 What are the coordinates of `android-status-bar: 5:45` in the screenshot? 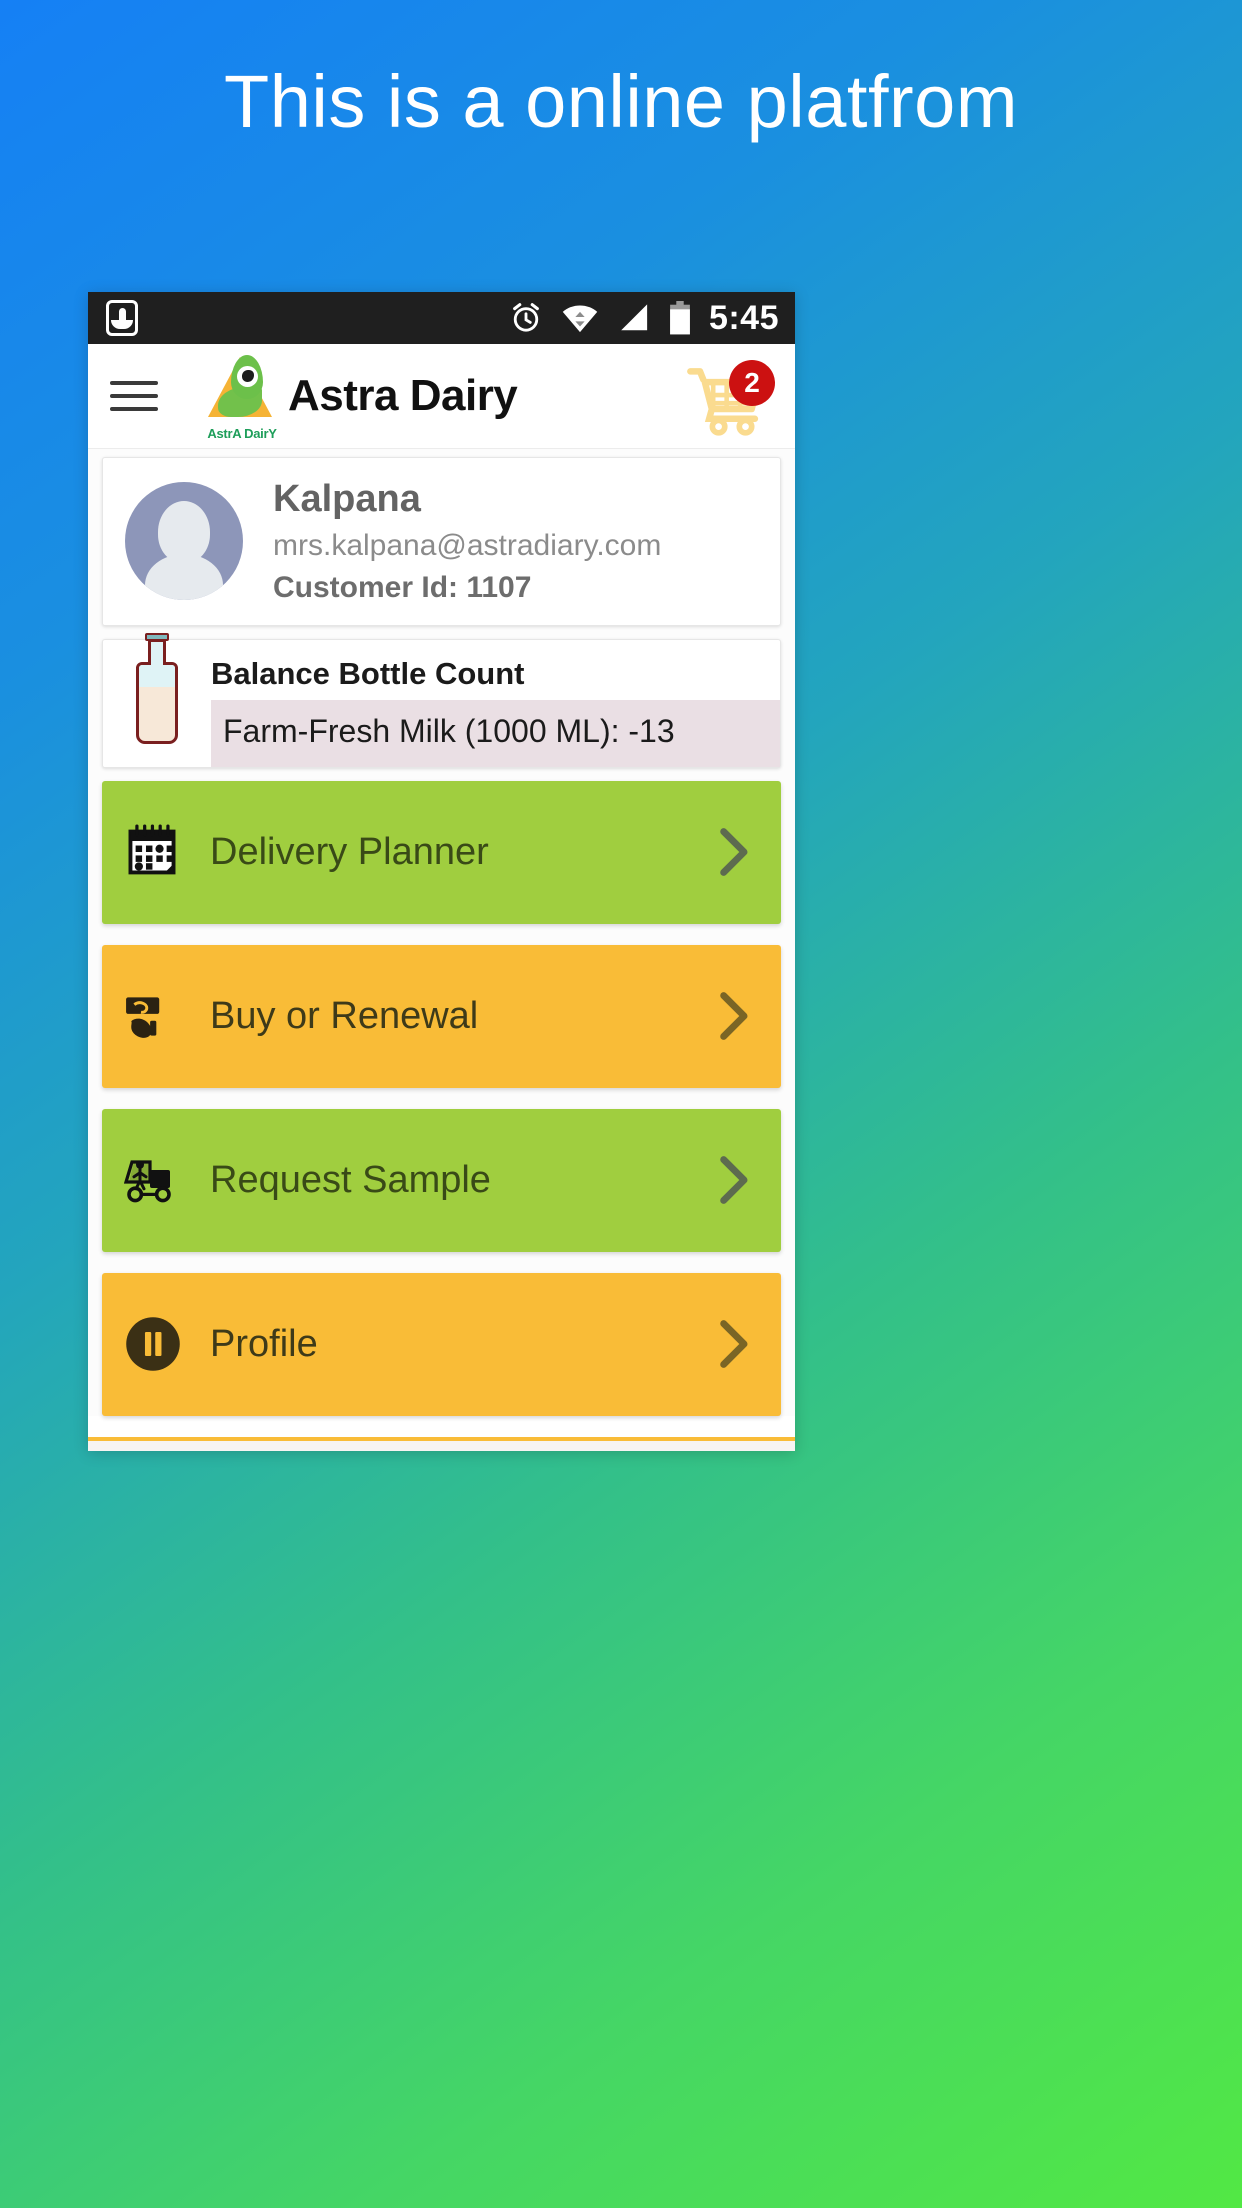 It's located at (441, 318).